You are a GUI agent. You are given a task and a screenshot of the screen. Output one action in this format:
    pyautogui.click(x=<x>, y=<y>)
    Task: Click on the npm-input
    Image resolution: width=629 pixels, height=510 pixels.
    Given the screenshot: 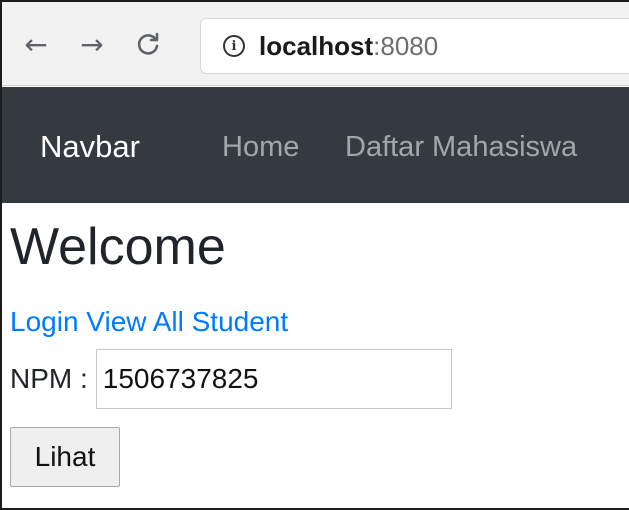 What is the action you would take?
    pyautogui.click(x=273, y=379)
    